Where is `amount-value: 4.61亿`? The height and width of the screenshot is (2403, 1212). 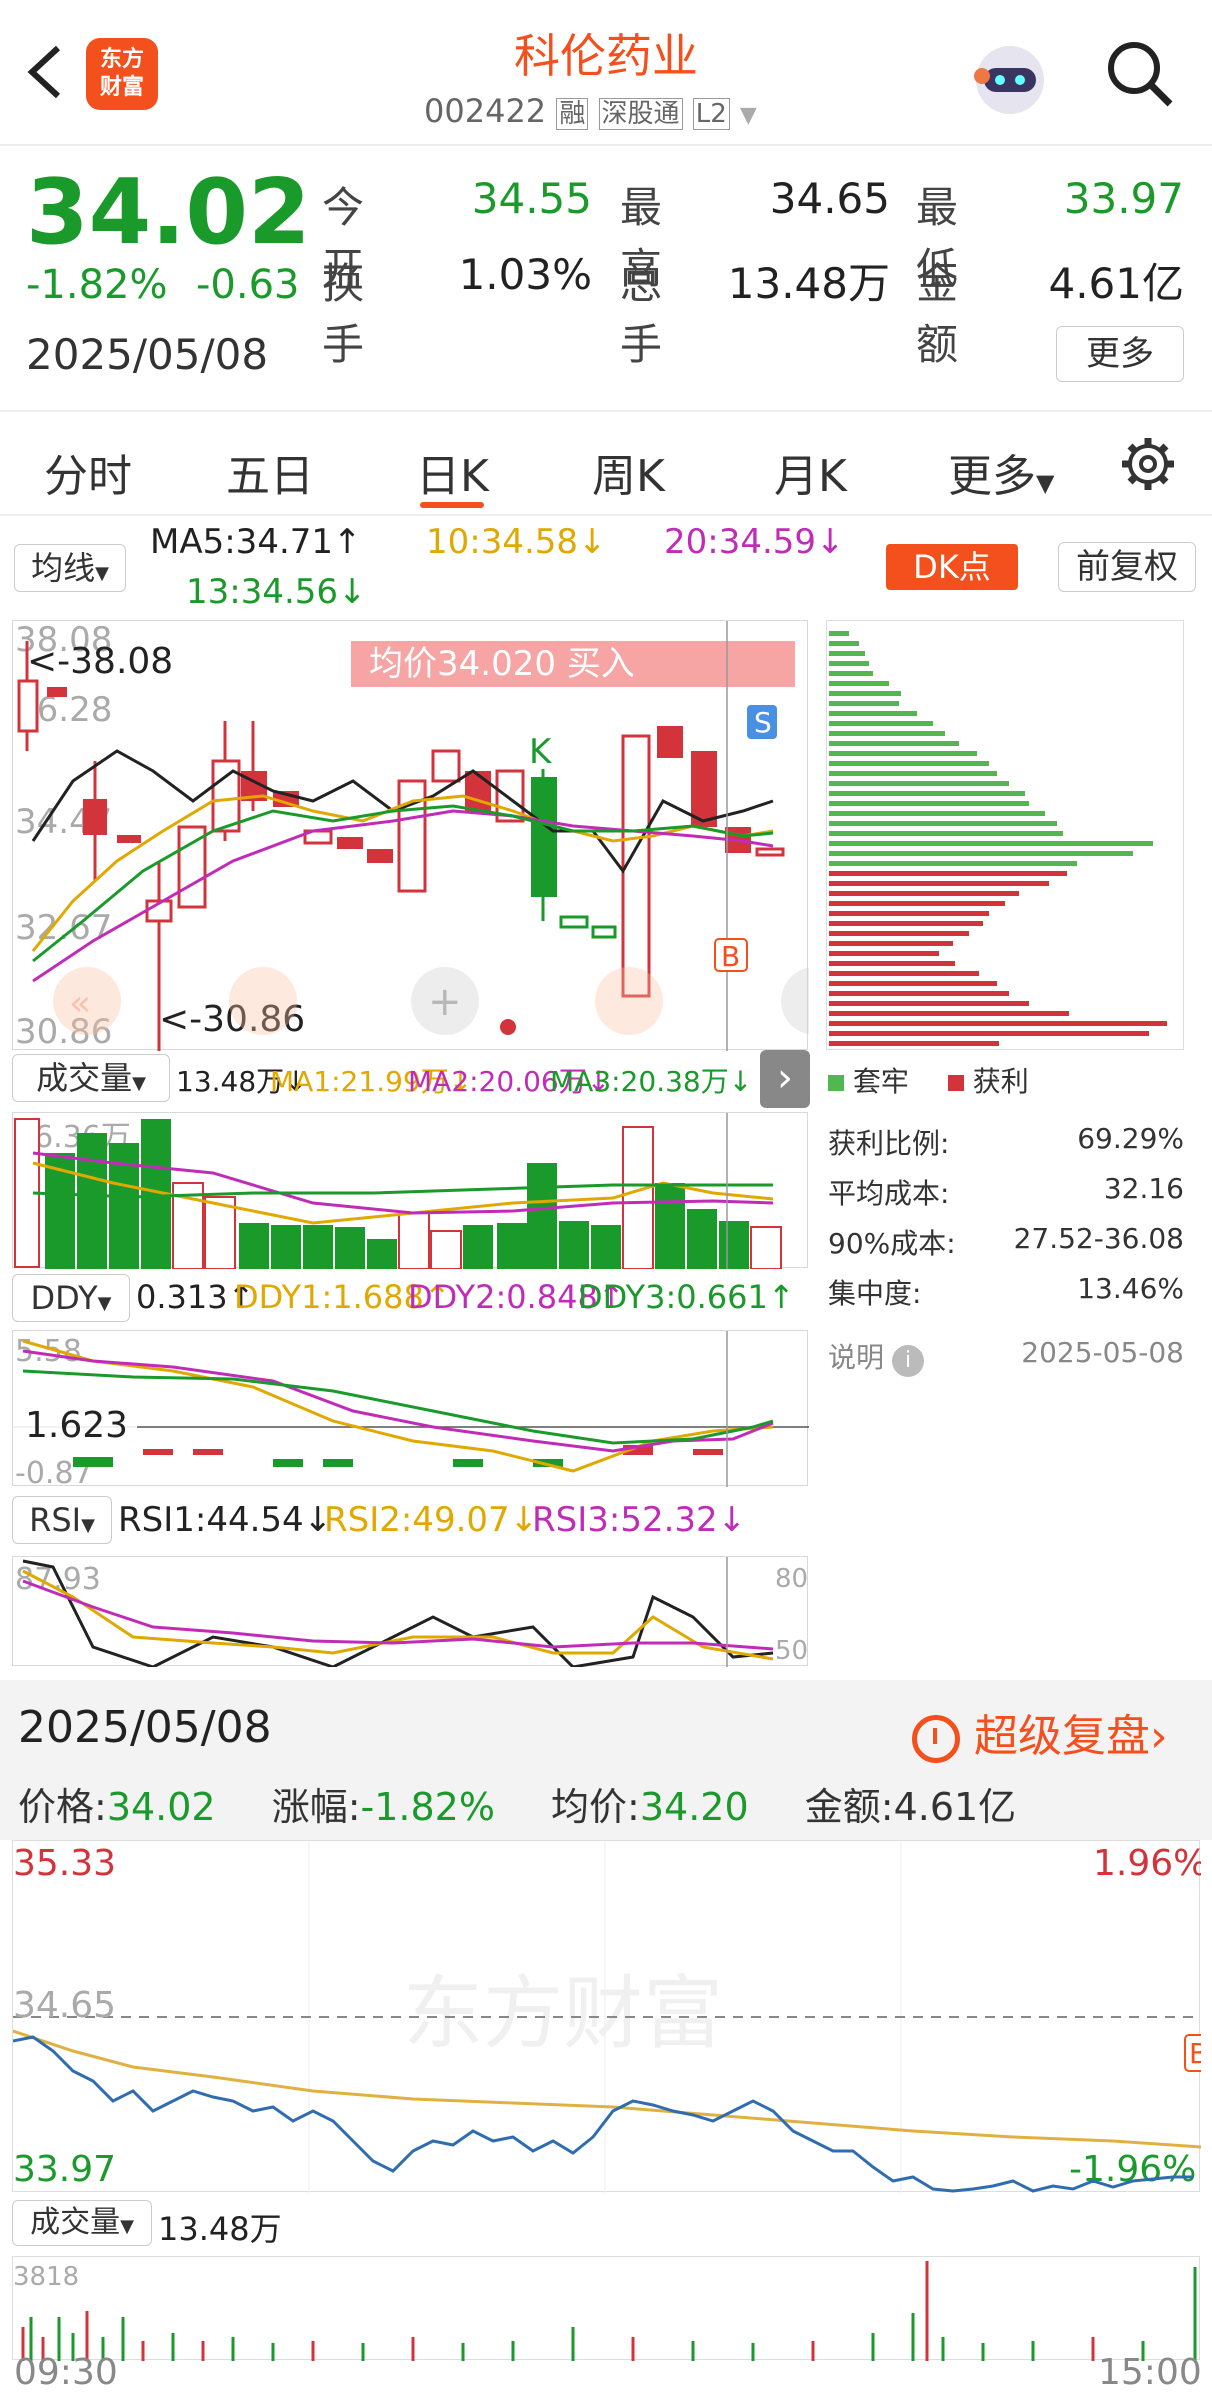
amount-value: 4.61亿 is located at coordinates (1116, 283).